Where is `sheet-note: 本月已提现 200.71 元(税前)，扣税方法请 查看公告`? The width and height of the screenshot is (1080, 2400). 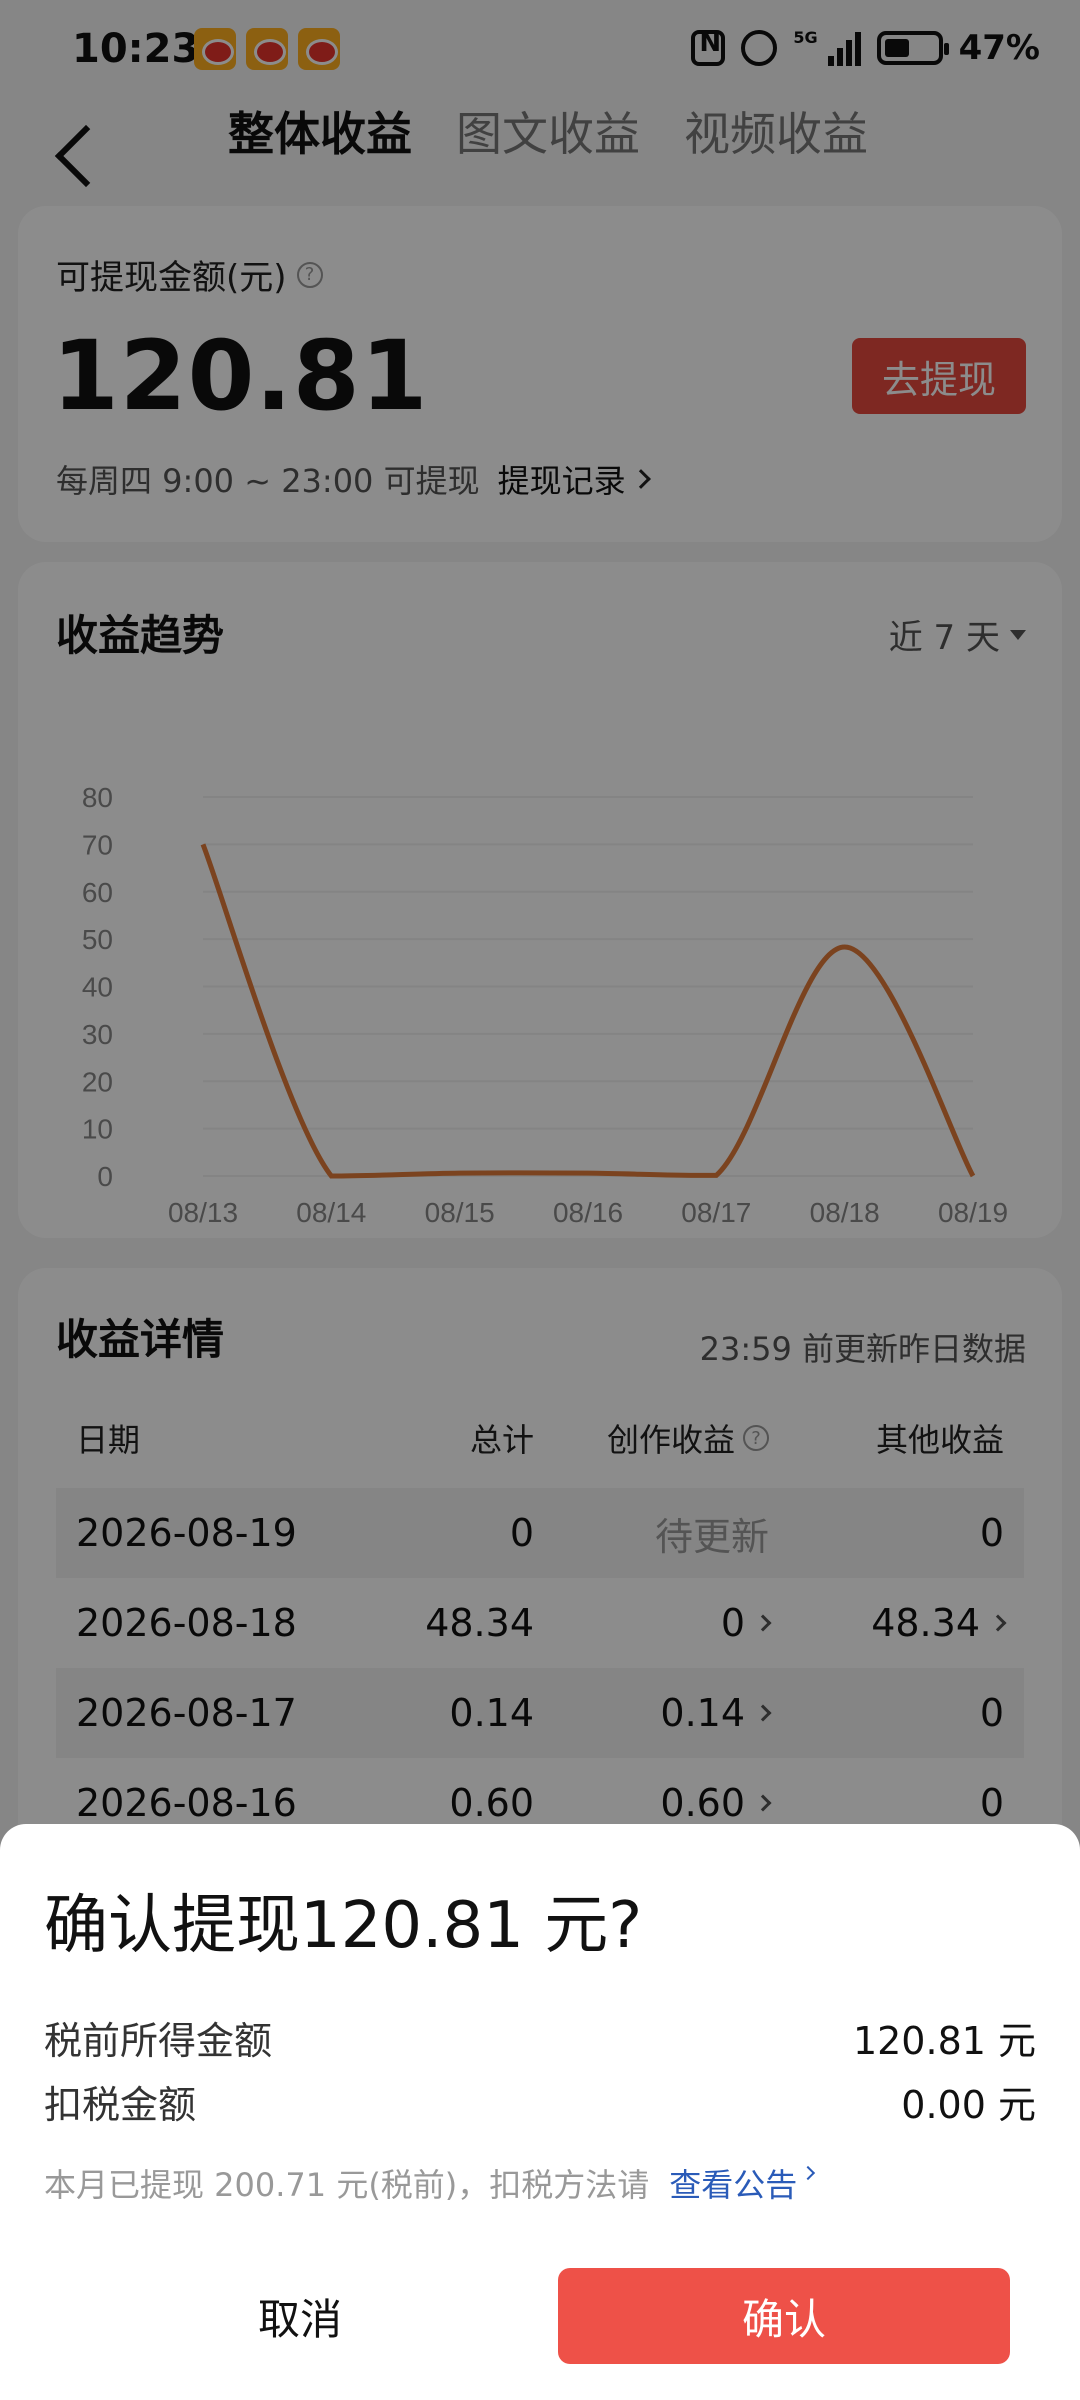
sheet-note: 本月已提现 200.71 元(税前)，扣税方法请 查看公告 is located at coordinates (430, 2183).